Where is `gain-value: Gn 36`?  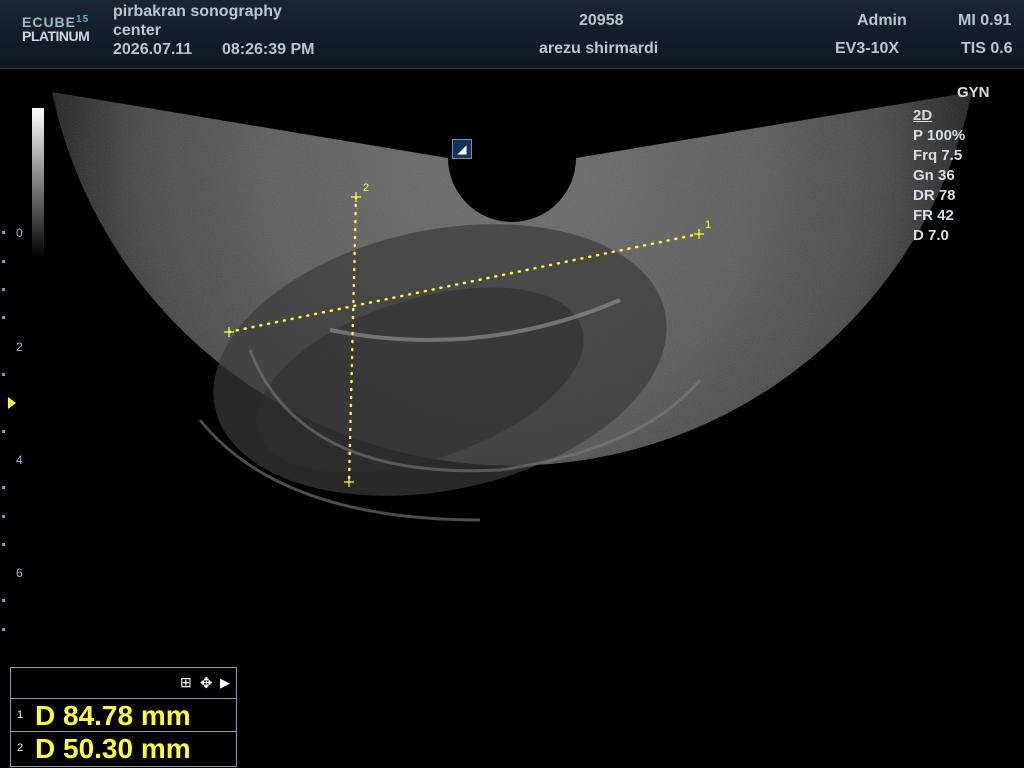
gain-value: Gn 36 is located at coordinates (934, 175).